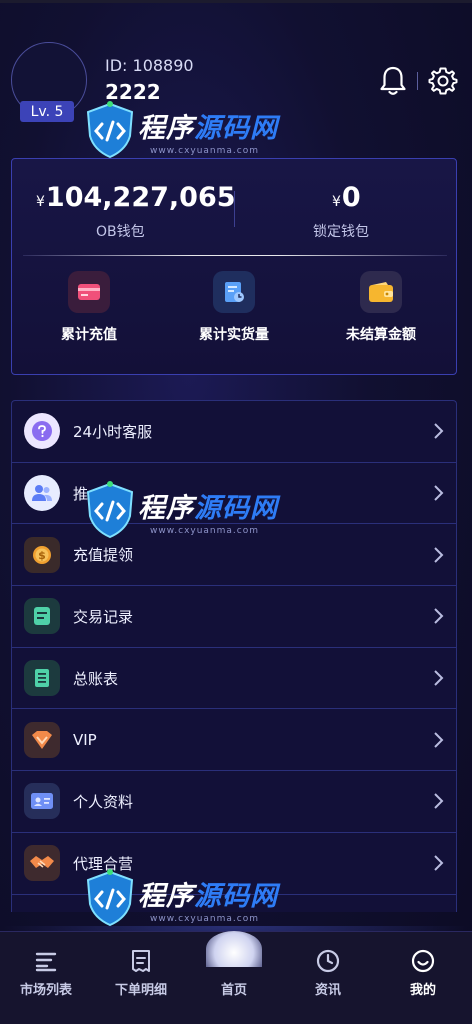 The width and height of the screenshot is (472, 1024). Describe the element at coordinates (423, 961) in the screenshot. I see `profile-icon` at that location.